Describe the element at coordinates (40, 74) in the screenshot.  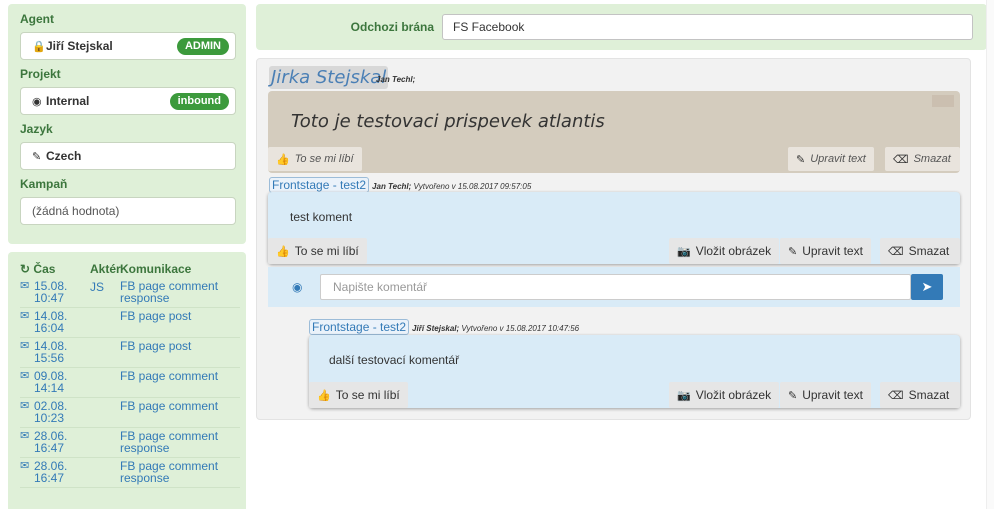
I see `project-label: Projekt` at that location.